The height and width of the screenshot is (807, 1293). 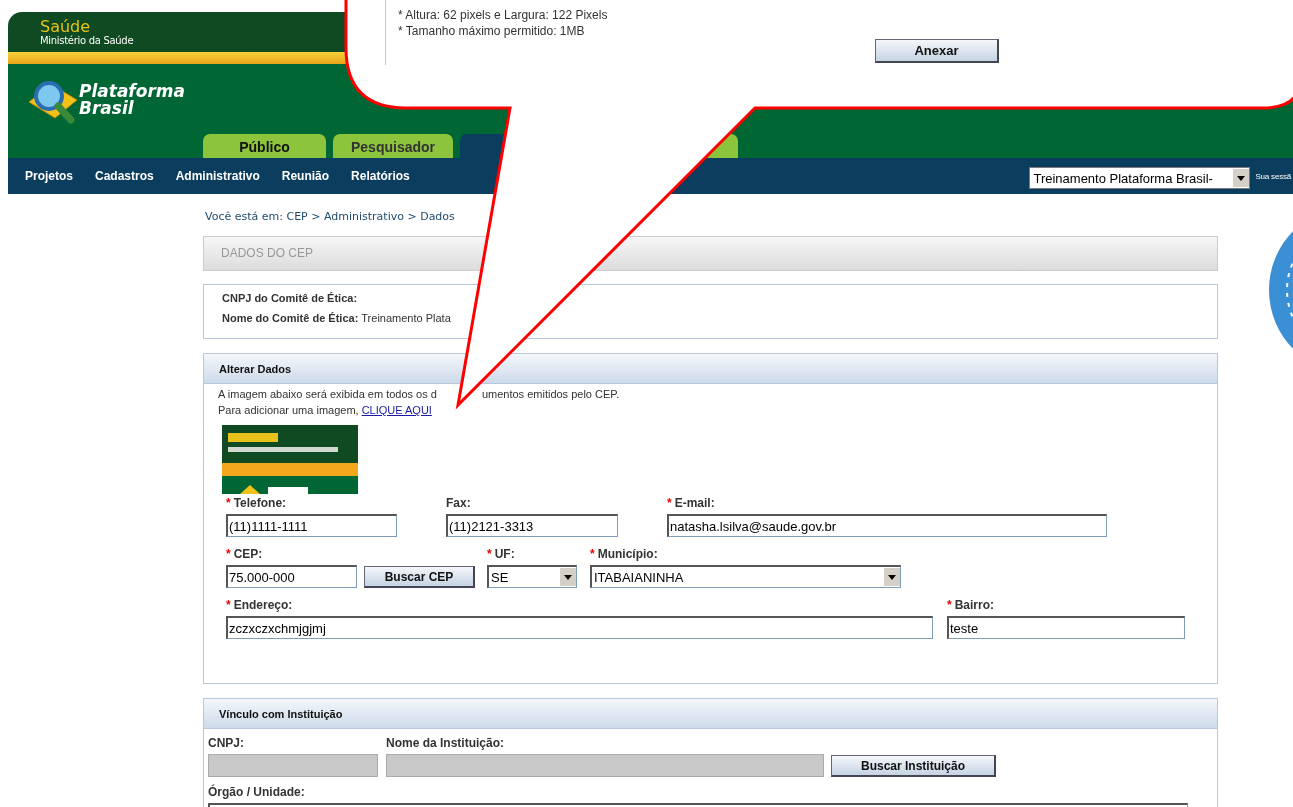 I want to click on field-label: Endereço:, so click(x=263, y=605).